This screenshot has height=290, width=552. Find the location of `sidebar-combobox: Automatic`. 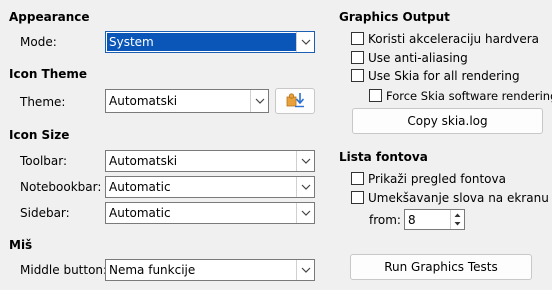

sidebar-combobox: Automatic is located at coordinates (210, 213).